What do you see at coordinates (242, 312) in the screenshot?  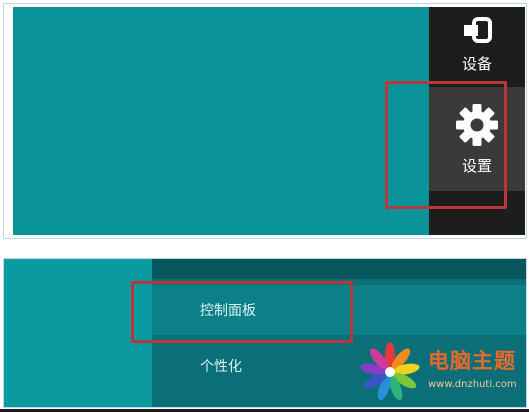 I see `highlight-box-control-panel` at bounding box center [242, 312].